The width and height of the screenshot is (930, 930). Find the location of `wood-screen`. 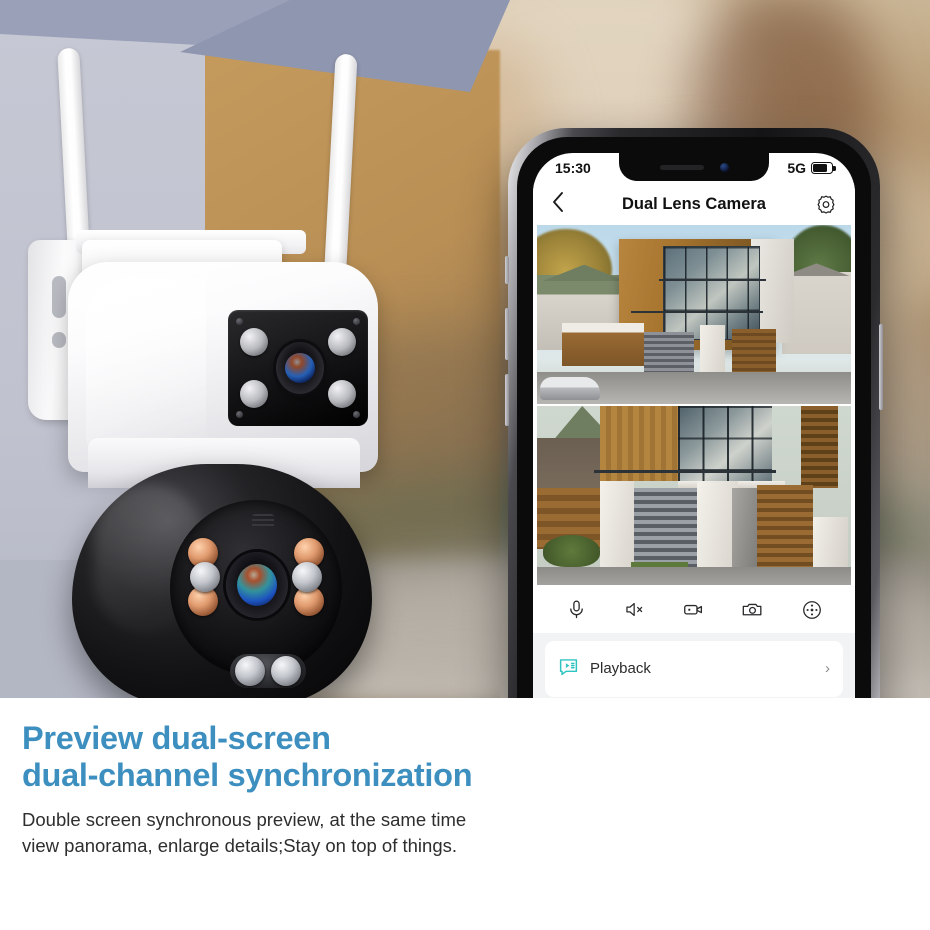

wood-screen is located at coordinates (819, 447).